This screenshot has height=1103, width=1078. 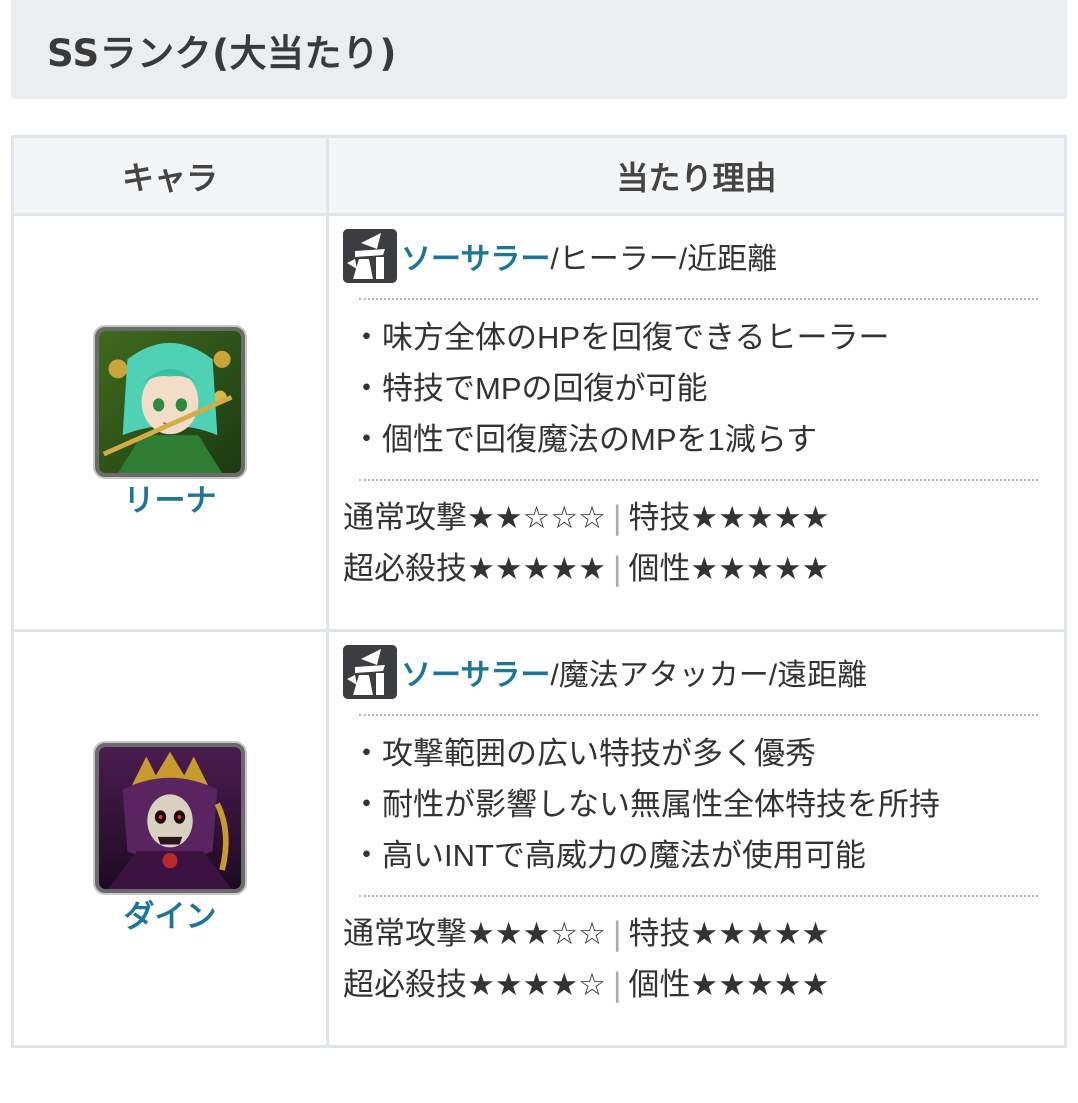 I want to click on header-chara: キャラ, so click(x=170, y=175).